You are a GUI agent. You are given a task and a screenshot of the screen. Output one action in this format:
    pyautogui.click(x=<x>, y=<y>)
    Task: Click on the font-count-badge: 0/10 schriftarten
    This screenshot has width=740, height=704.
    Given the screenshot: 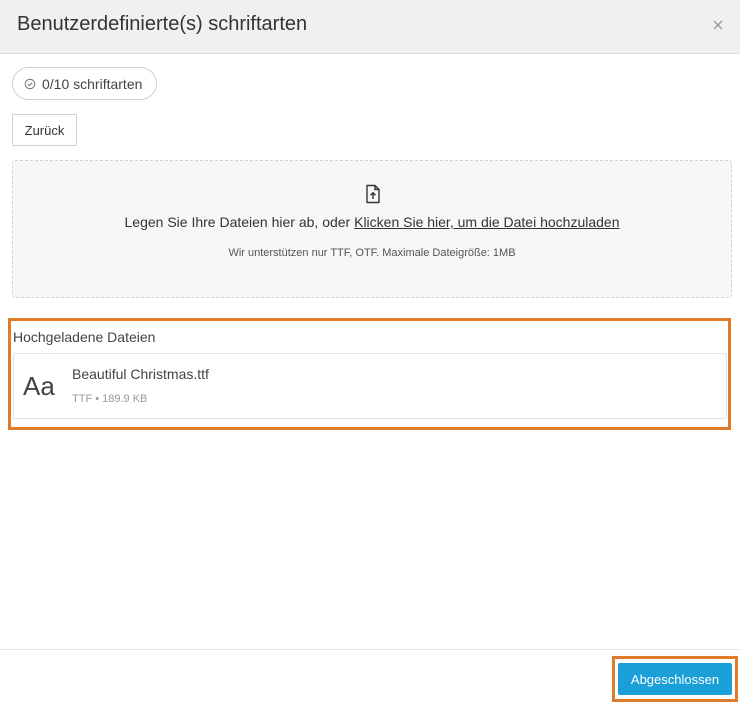 What is the action you would take?
    pyautogui.click(x=84, y=83)
    